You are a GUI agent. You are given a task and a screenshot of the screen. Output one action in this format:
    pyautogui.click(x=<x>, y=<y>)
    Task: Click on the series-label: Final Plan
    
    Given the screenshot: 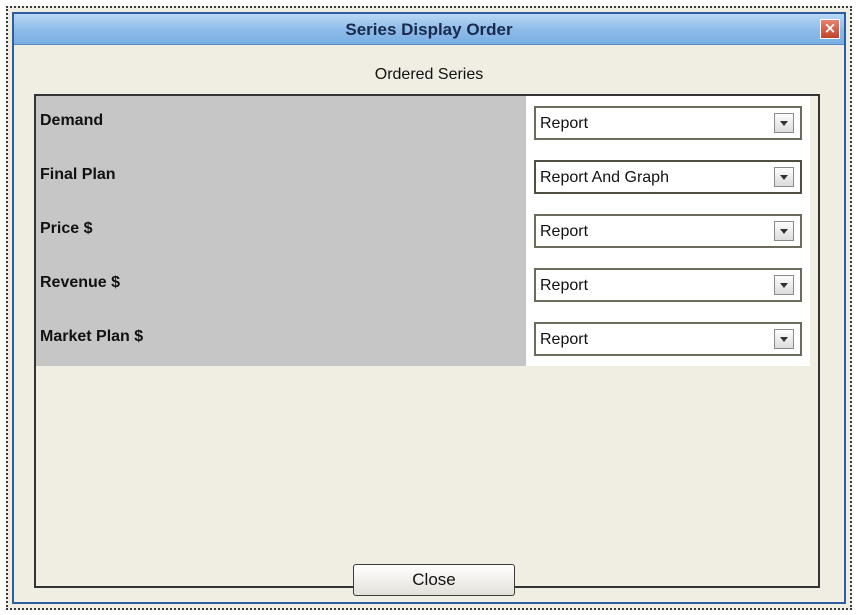 What is the action you would take?
    pyautogui.click(x=78, y=174)
    